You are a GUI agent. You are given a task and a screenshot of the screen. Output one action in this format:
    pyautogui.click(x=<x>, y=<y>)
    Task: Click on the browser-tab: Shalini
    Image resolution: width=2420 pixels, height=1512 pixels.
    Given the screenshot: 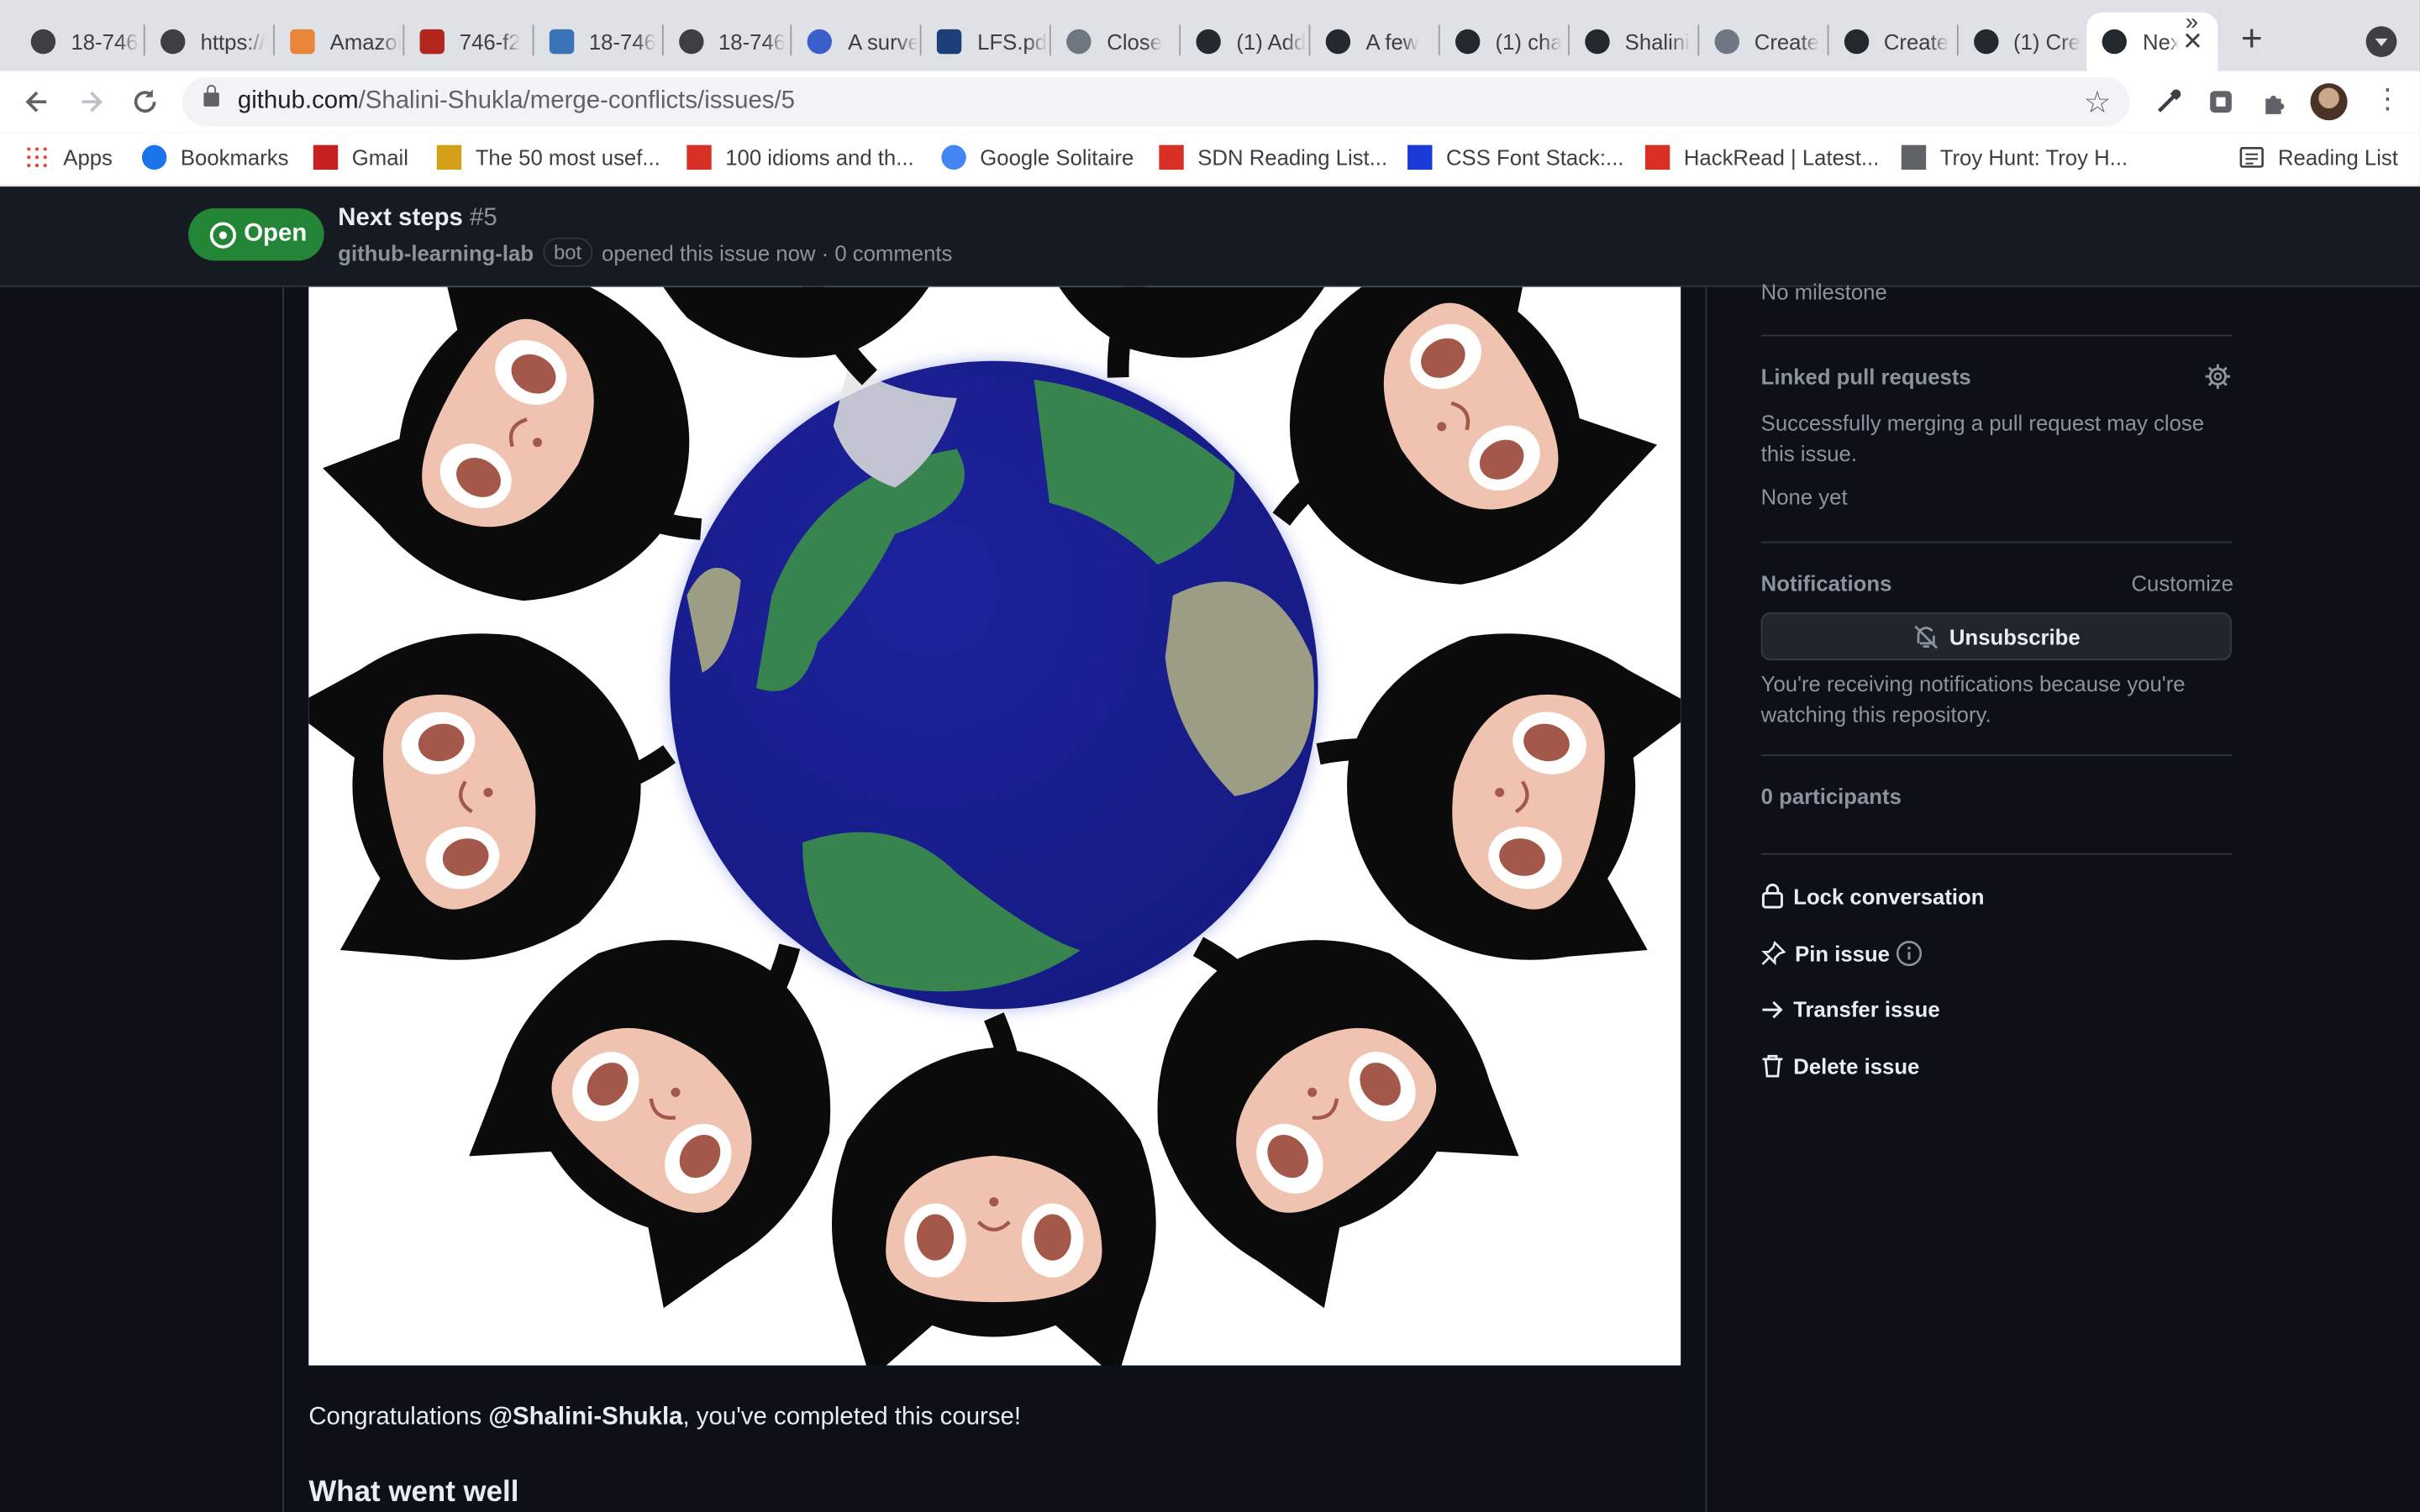 What is the action you would take?
    pyautogui.click(x=1633, y=42)
    